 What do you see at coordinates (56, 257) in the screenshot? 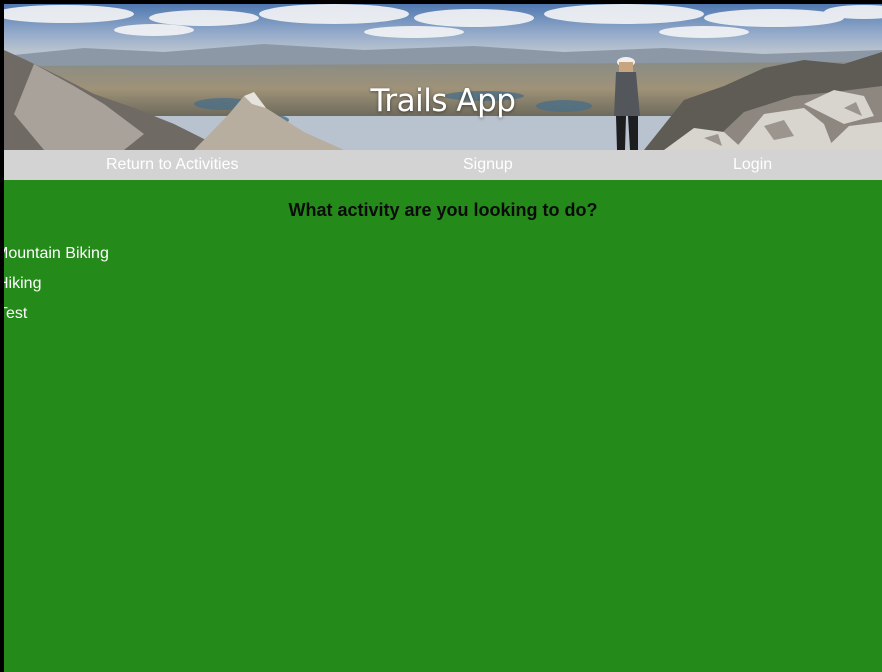
I see `activity-item-mountain-biking: Mountain Biking` at bounding box center [56, 257].